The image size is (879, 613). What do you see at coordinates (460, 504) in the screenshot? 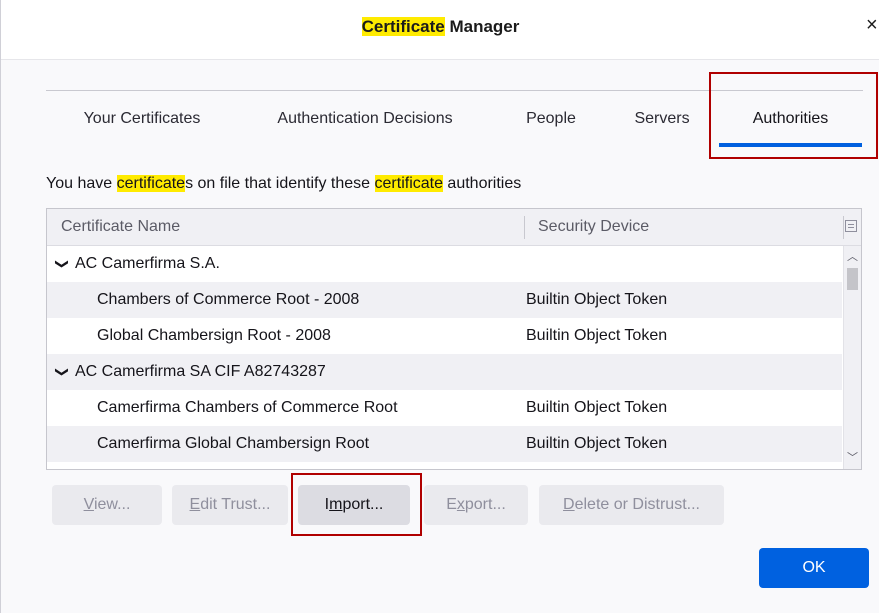
I see `mnemonic: x` at bounding box center [460, 504].